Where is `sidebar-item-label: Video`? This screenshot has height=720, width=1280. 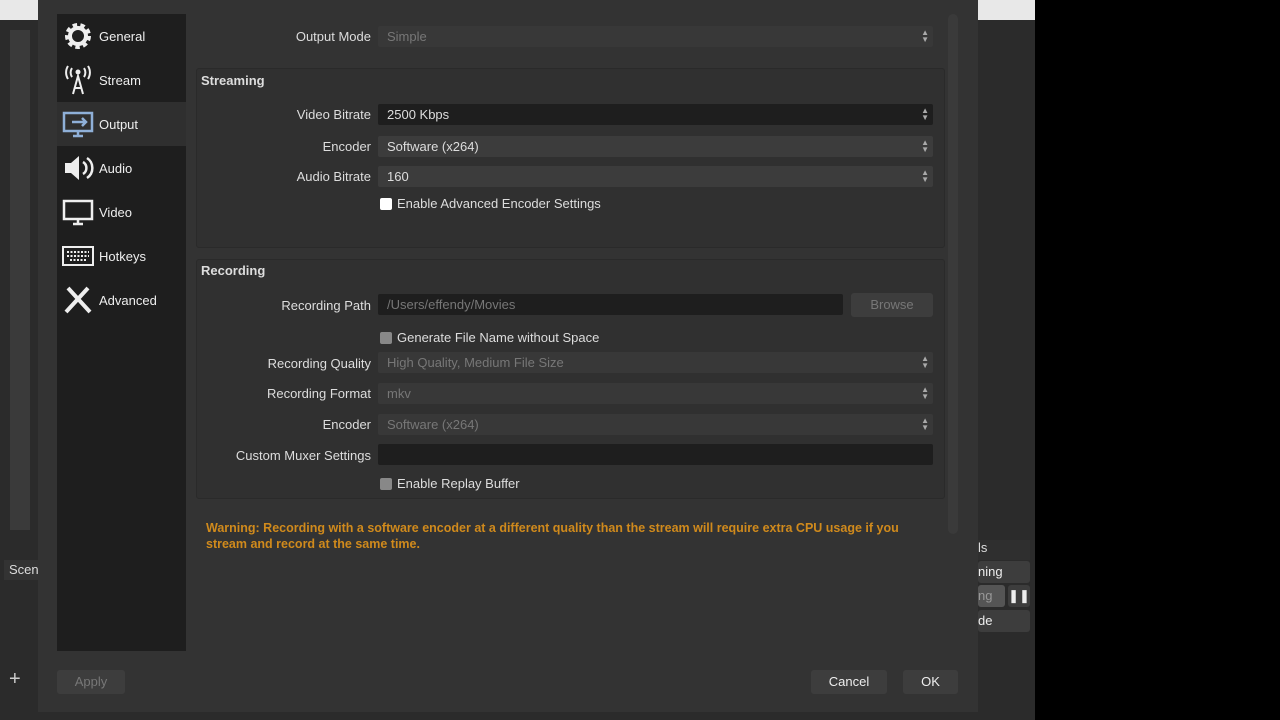 sidebar-item-label: Video is located at coordinates (116, 212).